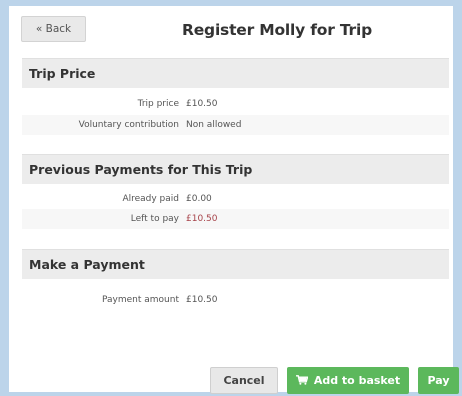  I want to click on trip-price-value: £10.50, so click(202, 104).